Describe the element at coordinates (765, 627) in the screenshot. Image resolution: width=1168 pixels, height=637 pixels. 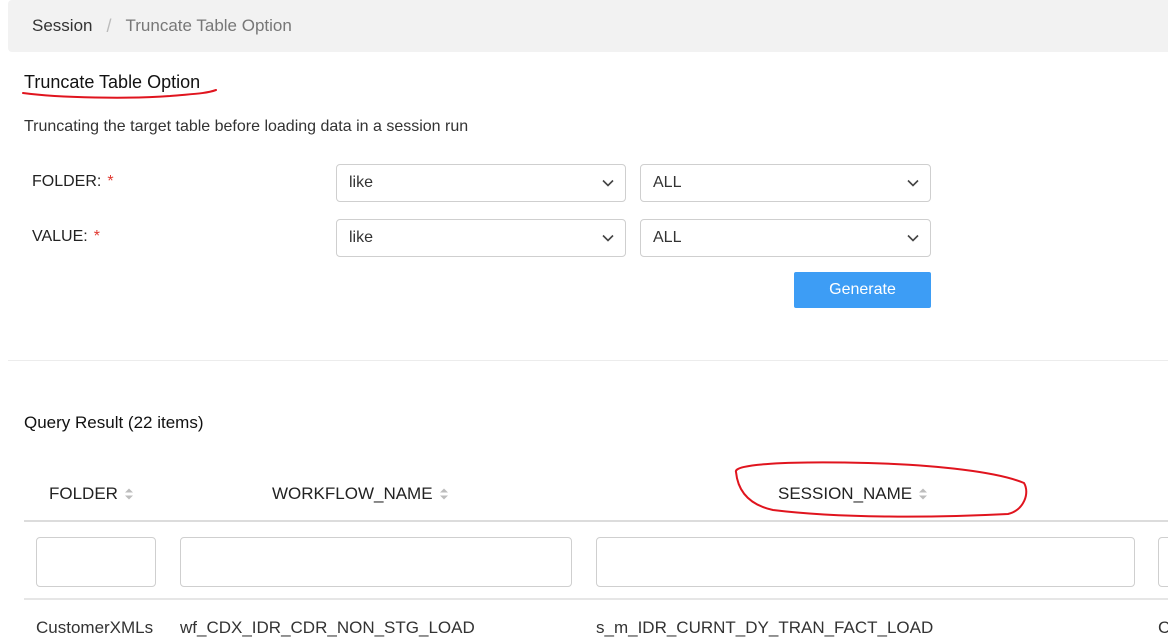
I see `cell-session-name: s_m_IDR_CURNT_DY_TRAN_FACT_LOAD` at that location.